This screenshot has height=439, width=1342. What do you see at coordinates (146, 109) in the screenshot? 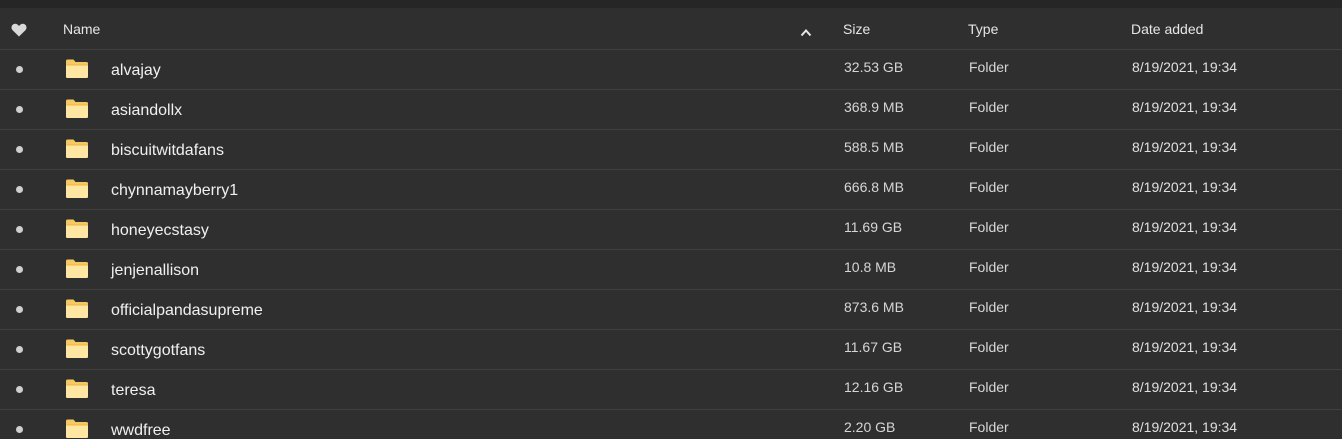
I see `file-name: asiandollx` at bounding box center [146, 109].